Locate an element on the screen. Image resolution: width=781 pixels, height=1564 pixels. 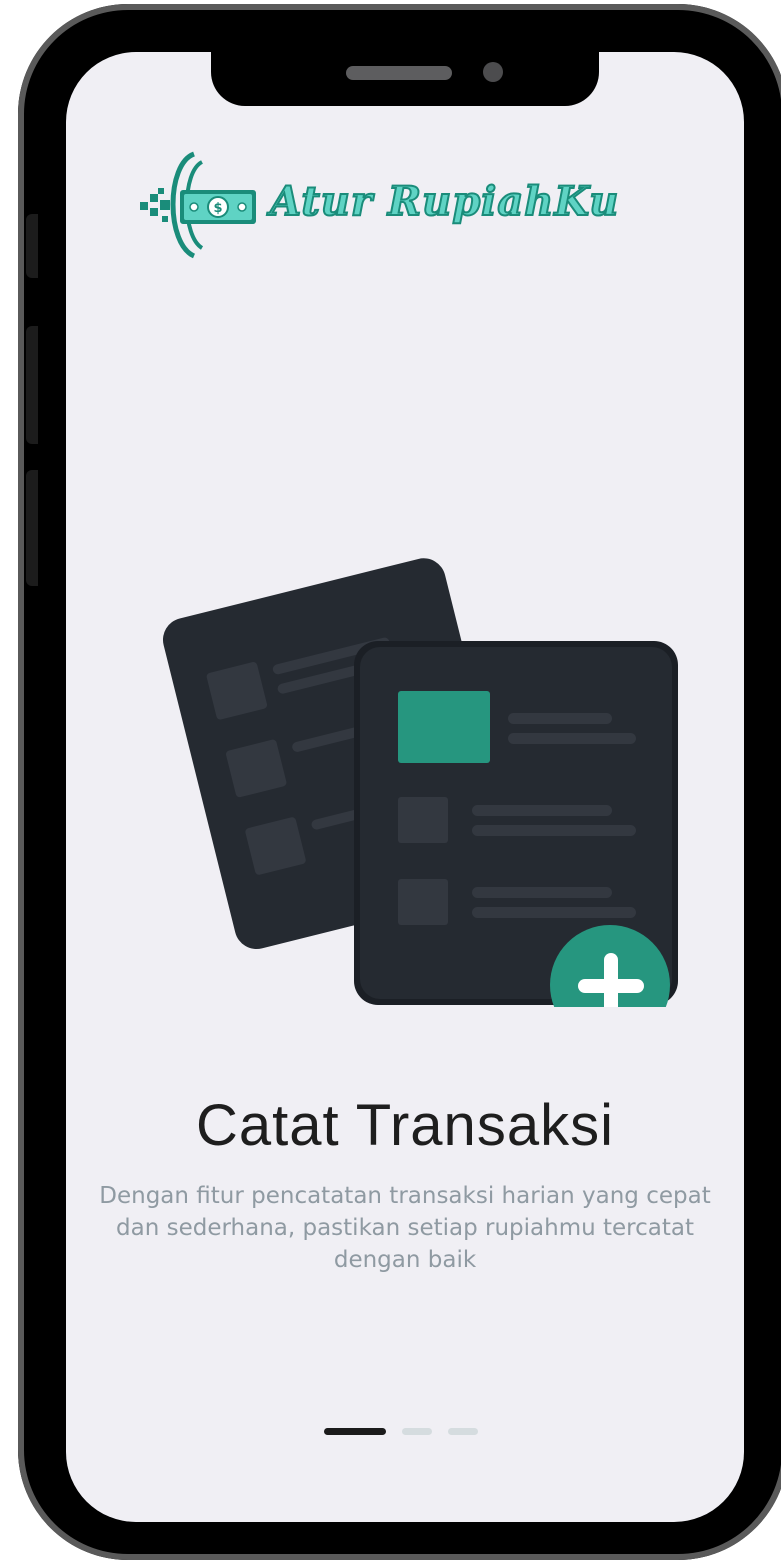
phone-notch is located at coordinates (405, 79).